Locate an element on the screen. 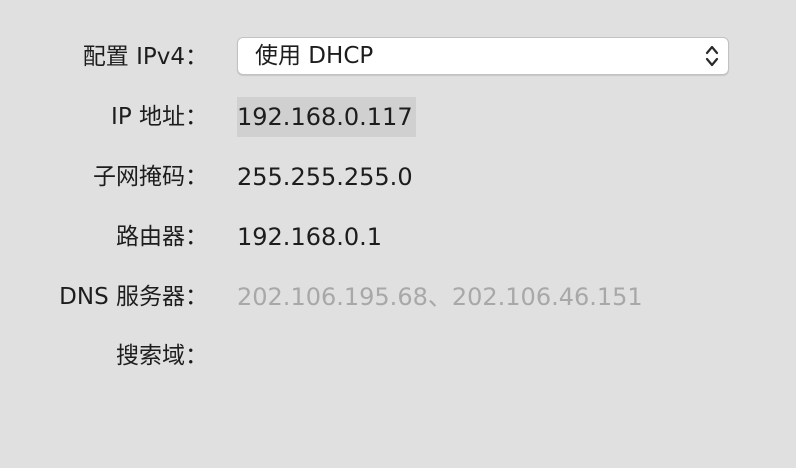  search-domains-row: 搜索域： is located at coordinates (398, 356).